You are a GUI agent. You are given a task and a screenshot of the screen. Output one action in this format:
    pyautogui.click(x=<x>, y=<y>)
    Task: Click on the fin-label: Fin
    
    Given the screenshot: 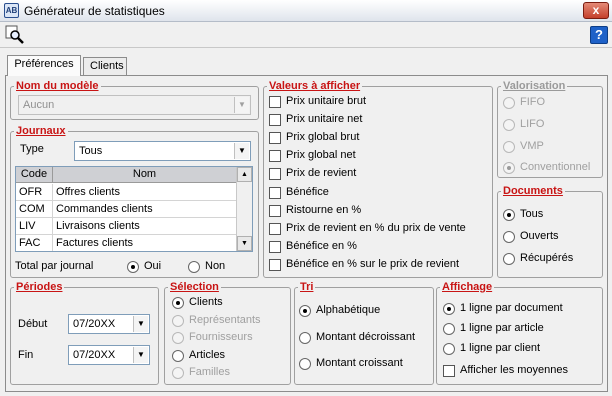 What is the action you would take?
    pyautogui.click(x=26, y=355)
    